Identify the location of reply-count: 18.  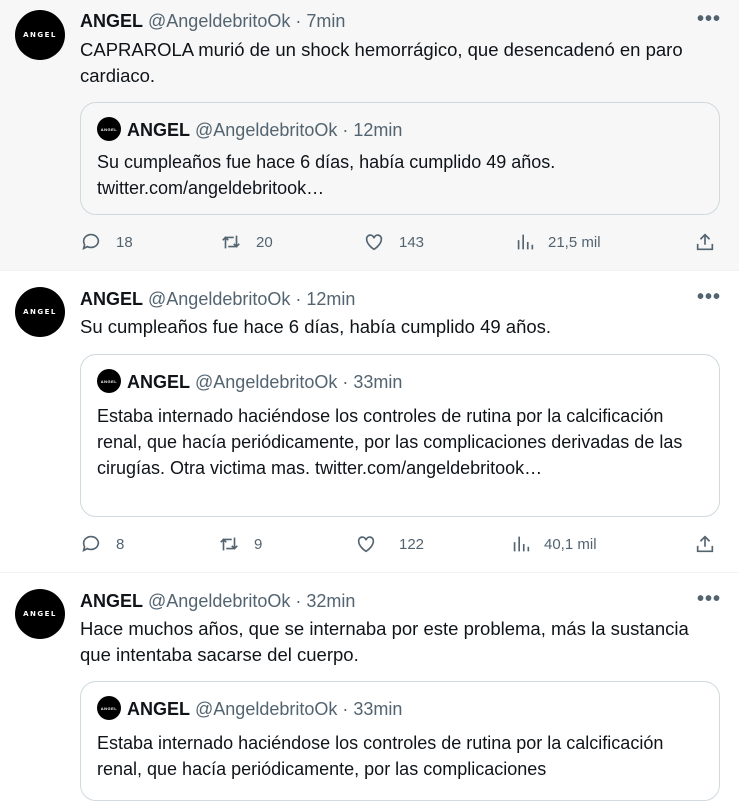
(124, 242).